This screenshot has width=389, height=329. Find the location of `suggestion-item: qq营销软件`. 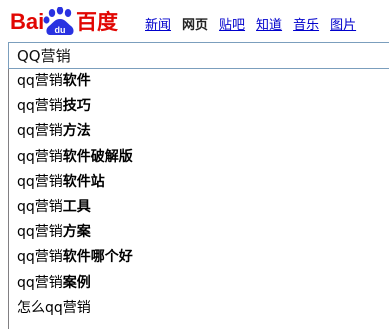

suggestion-item: qq营销软件 is located at coordinates (199, 81).